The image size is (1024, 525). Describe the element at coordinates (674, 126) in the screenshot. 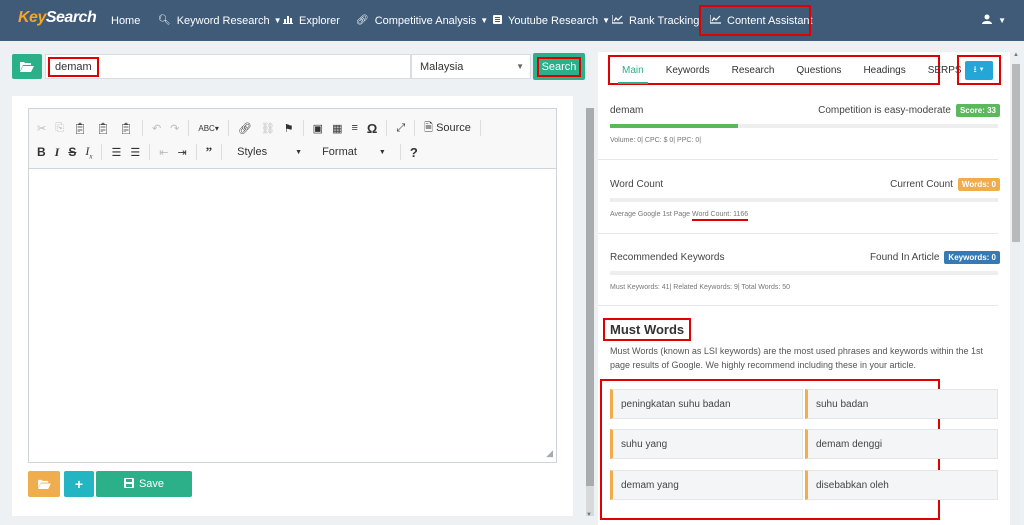

I see `score-progress-fill` at that location.